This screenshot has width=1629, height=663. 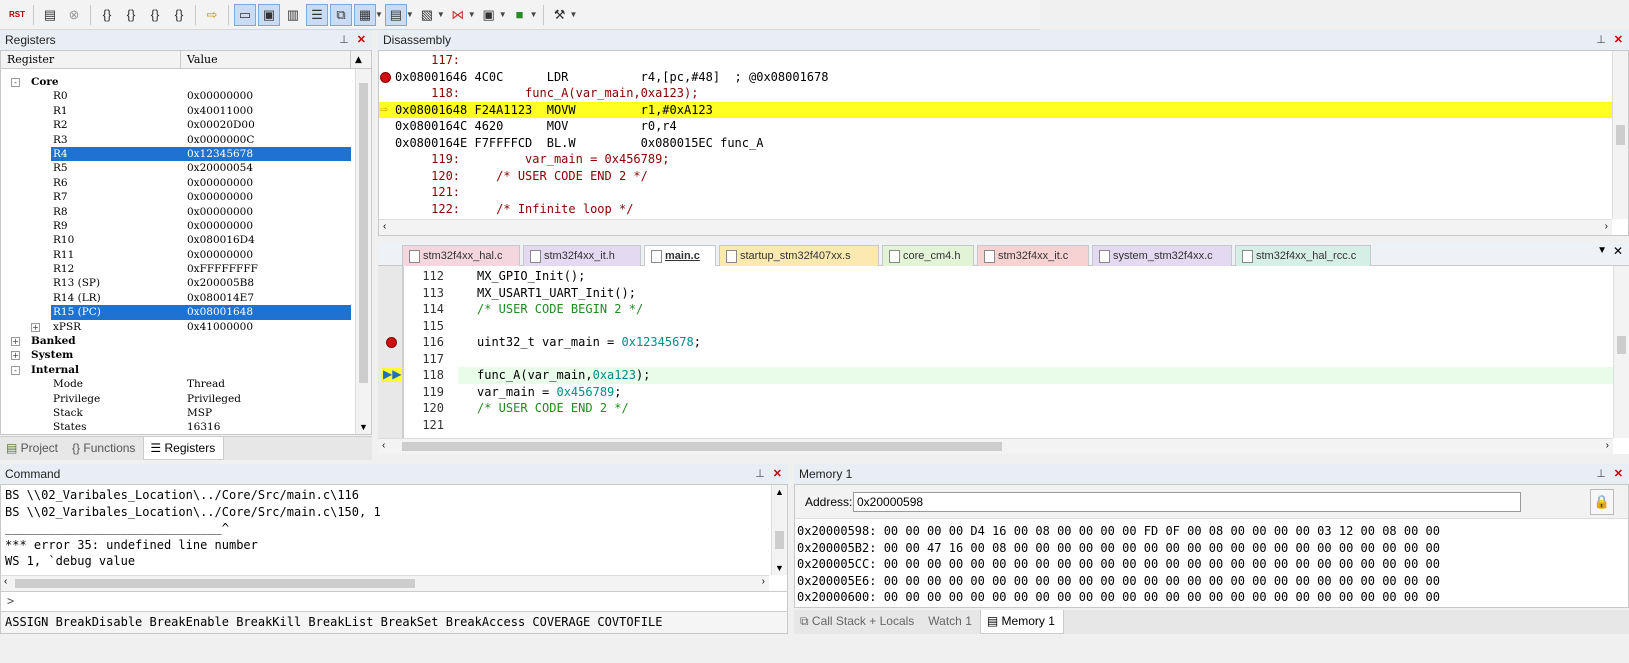 I want to click on call-stack-icon: ⧉, so click(x=341, y=14).